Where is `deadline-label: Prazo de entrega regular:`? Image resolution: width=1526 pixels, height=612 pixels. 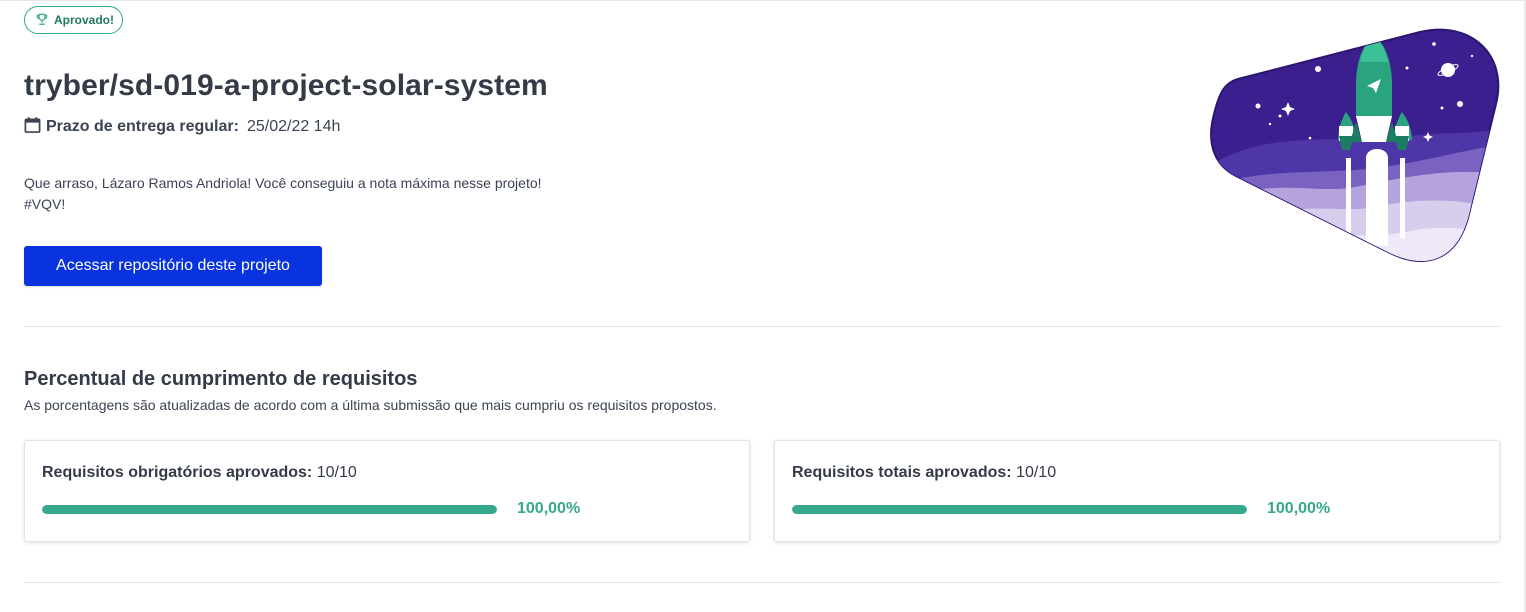 deadline-label: Prazo de entrega regular: is located at coordinates (142, 126).